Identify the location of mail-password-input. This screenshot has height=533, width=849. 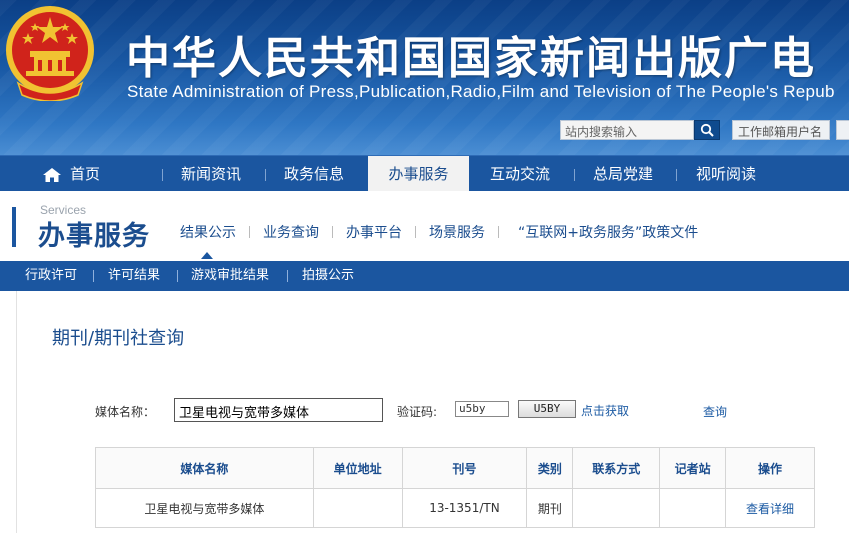
(842, 130).